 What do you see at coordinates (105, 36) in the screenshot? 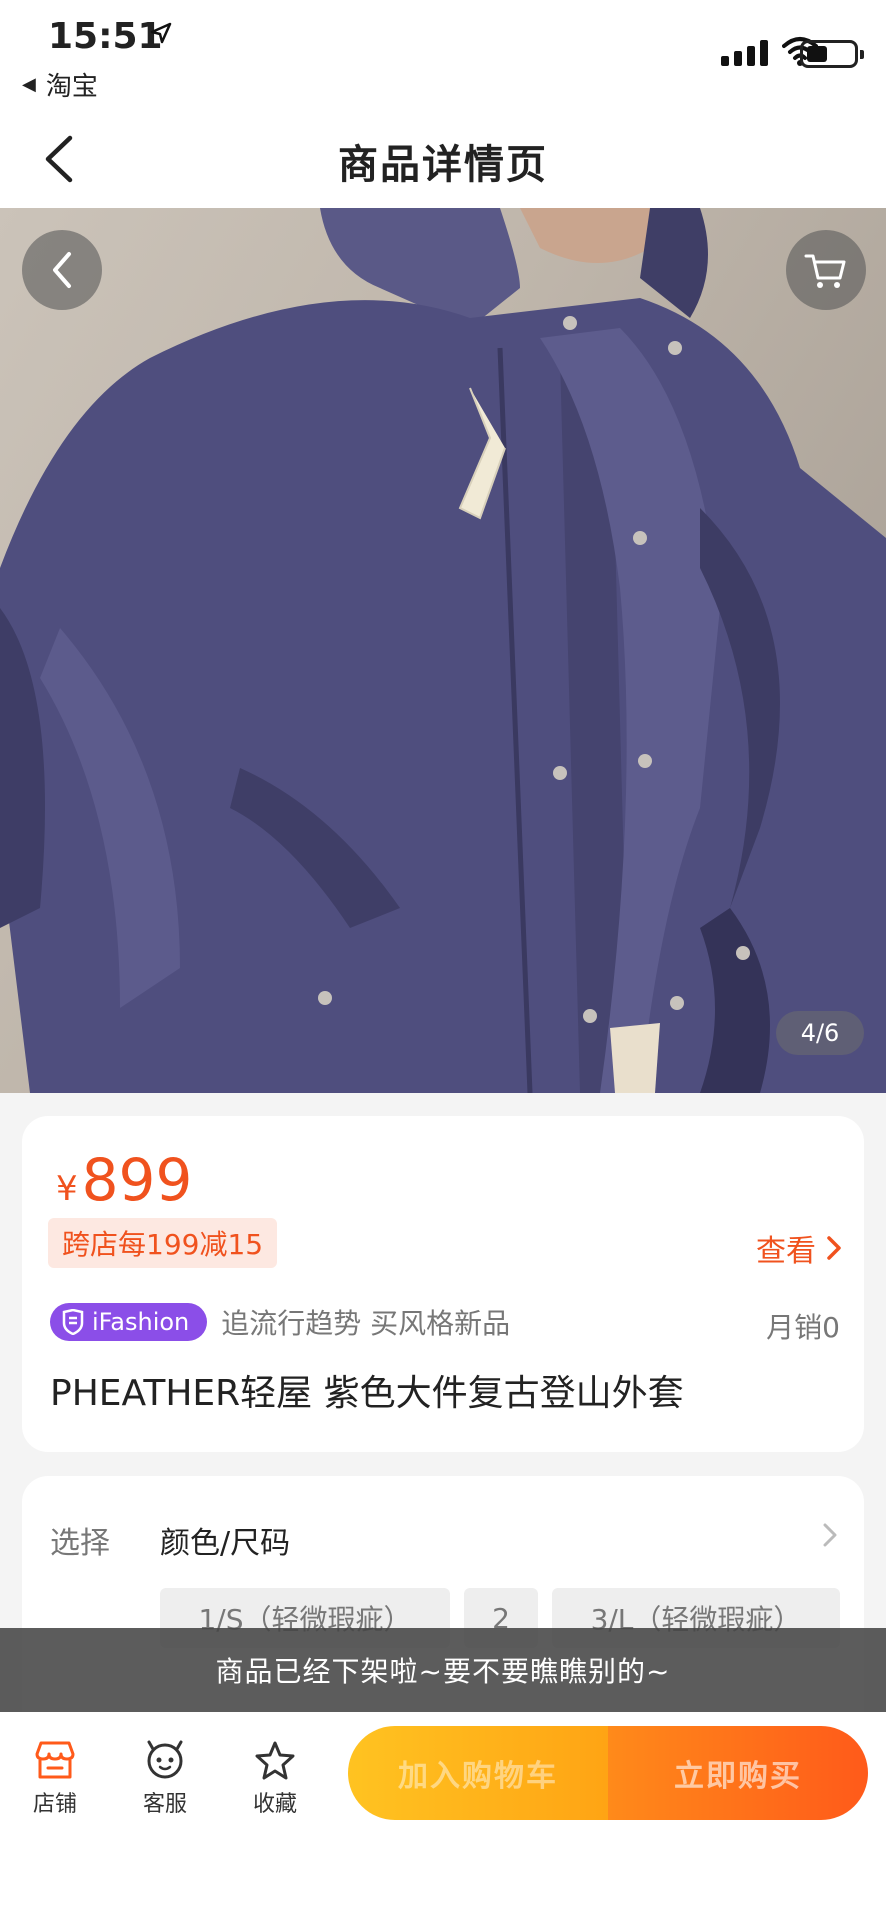
I see `status-time: 15:51` at bounding box center [105, 36].